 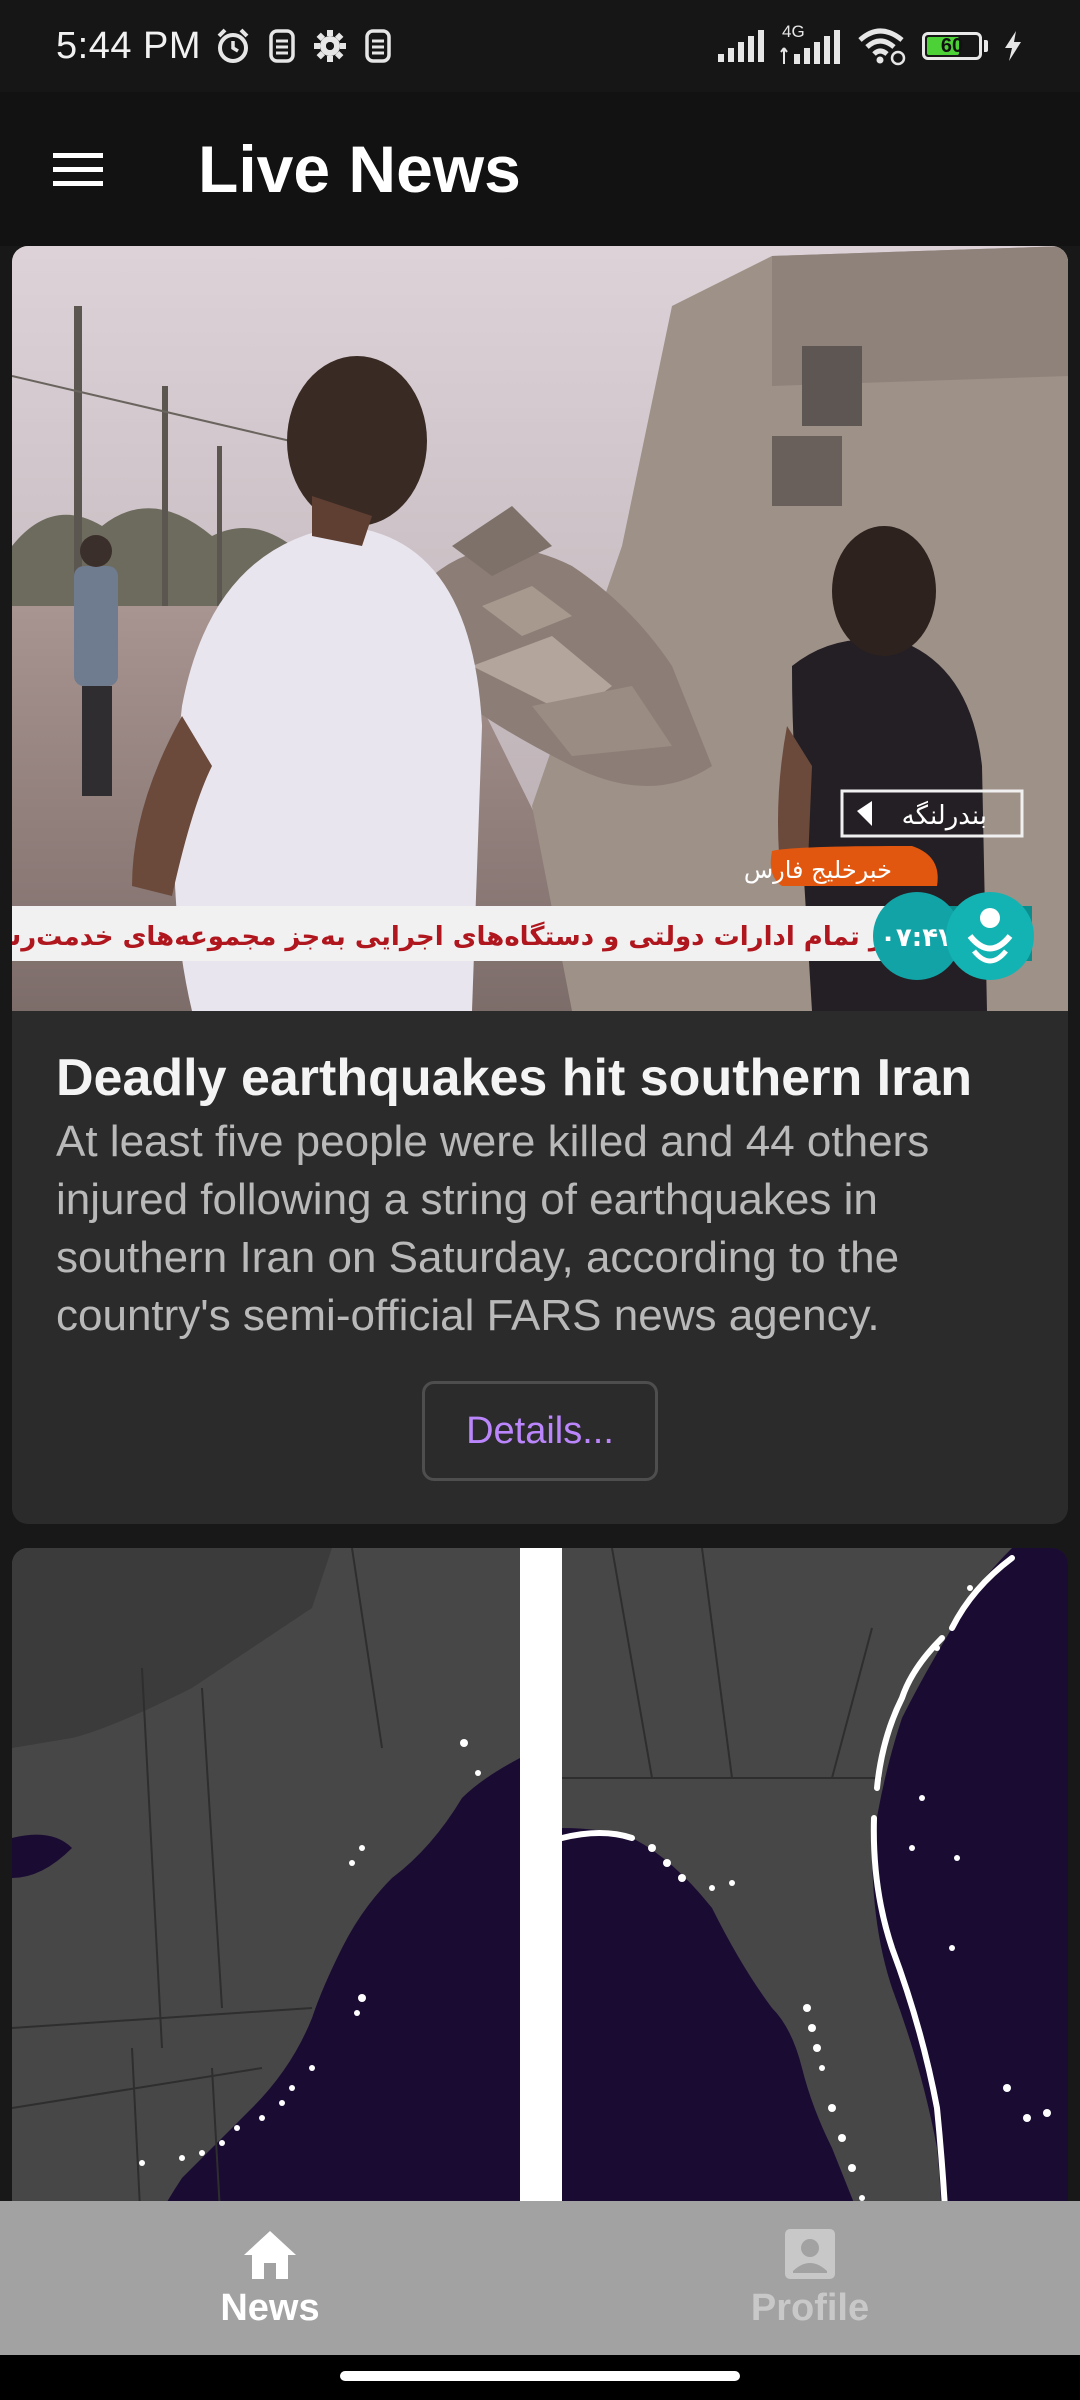 I want to click on home-icon, so click(x=270, y=2254).